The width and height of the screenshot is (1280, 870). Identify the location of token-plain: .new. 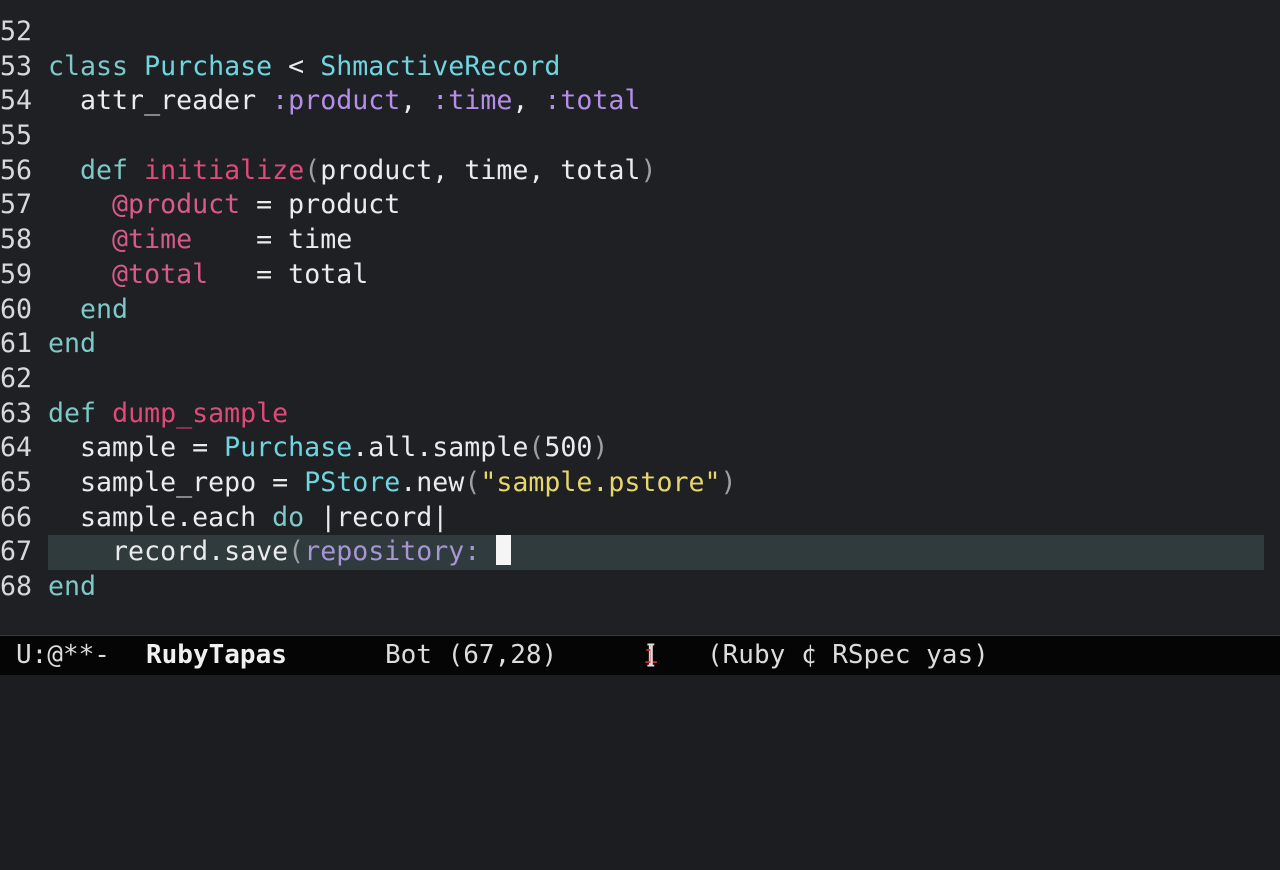
(432, 482).